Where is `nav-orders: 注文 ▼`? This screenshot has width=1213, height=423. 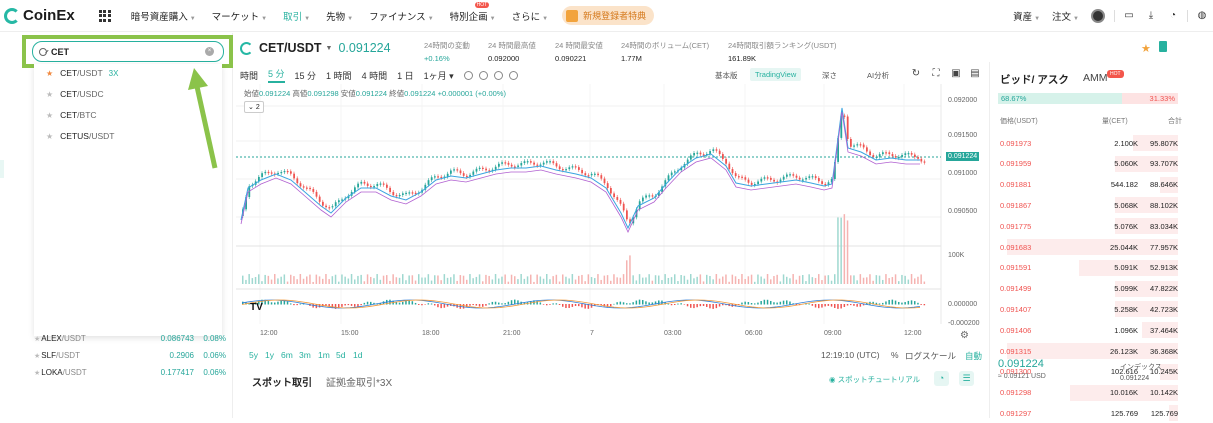 nav-orders: 注文 ▼ is located at coordinates (1065, 16).